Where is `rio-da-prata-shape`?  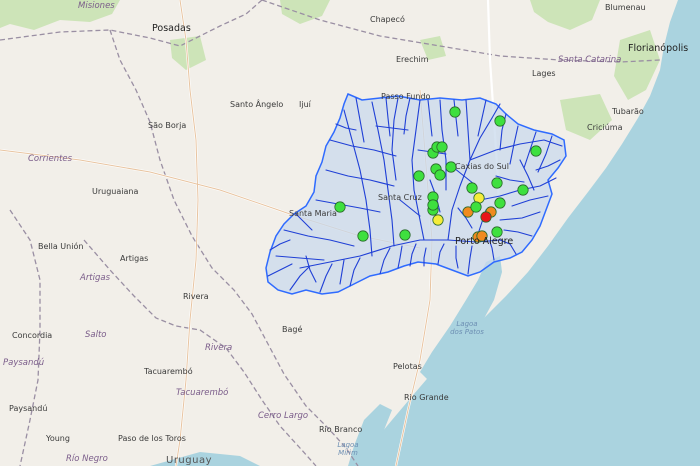 rio-da-prata-shape is located at coordinates (205, 459).